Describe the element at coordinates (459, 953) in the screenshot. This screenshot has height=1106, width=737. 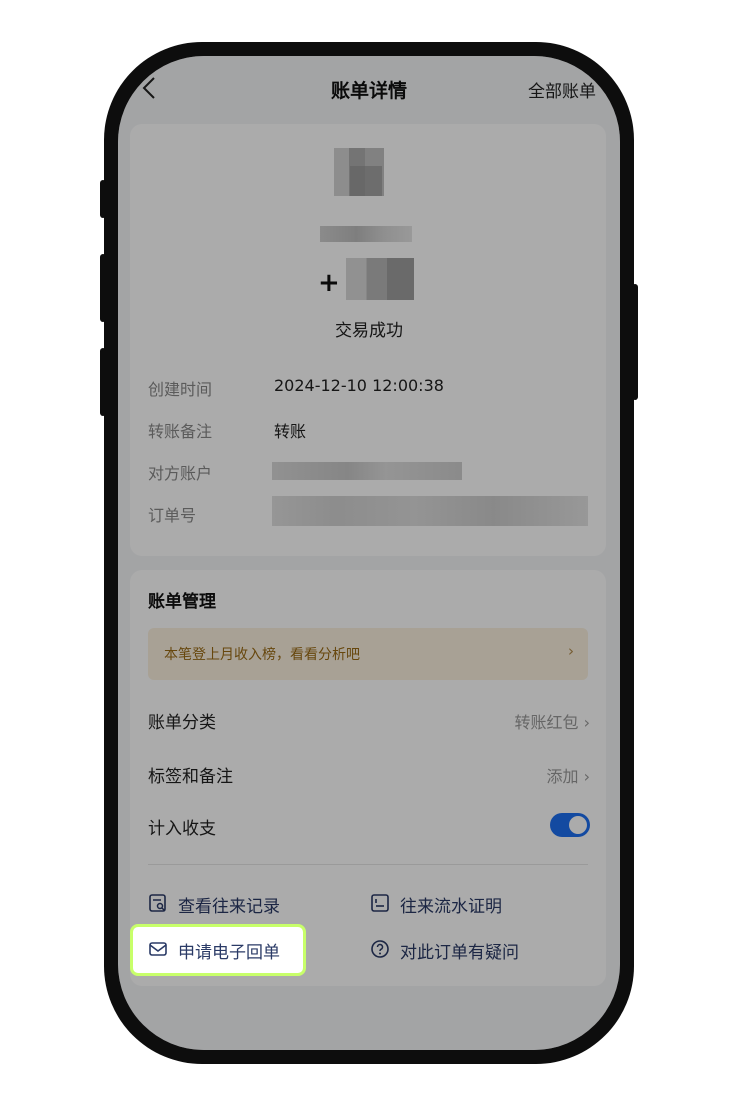
I see `order-question-label: 对此订单有疑问` at that location.